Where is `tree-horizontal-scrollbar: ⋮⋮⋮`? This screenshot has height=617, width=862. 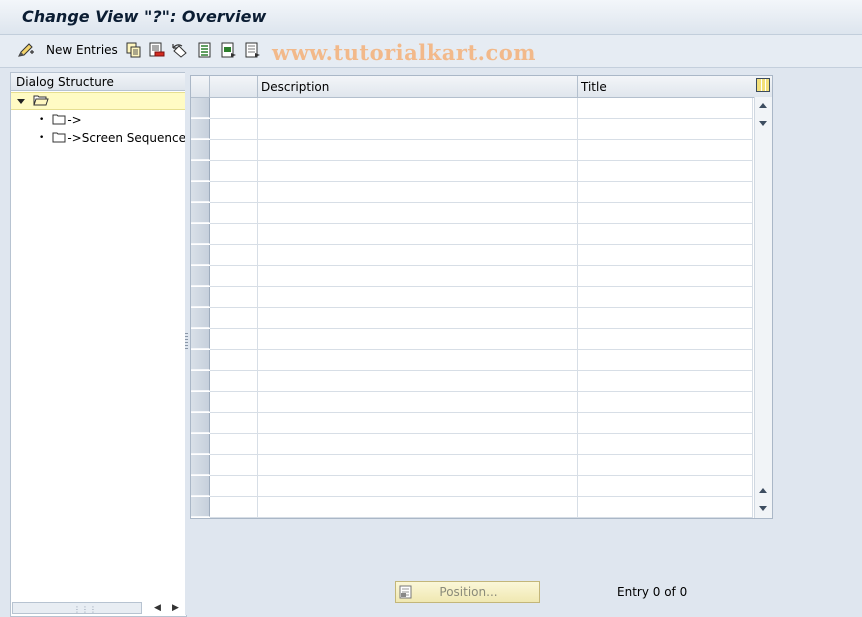
tree-horizontal-scrollbar: ⋮⋮⋮ is located at coordinates (77, 608).